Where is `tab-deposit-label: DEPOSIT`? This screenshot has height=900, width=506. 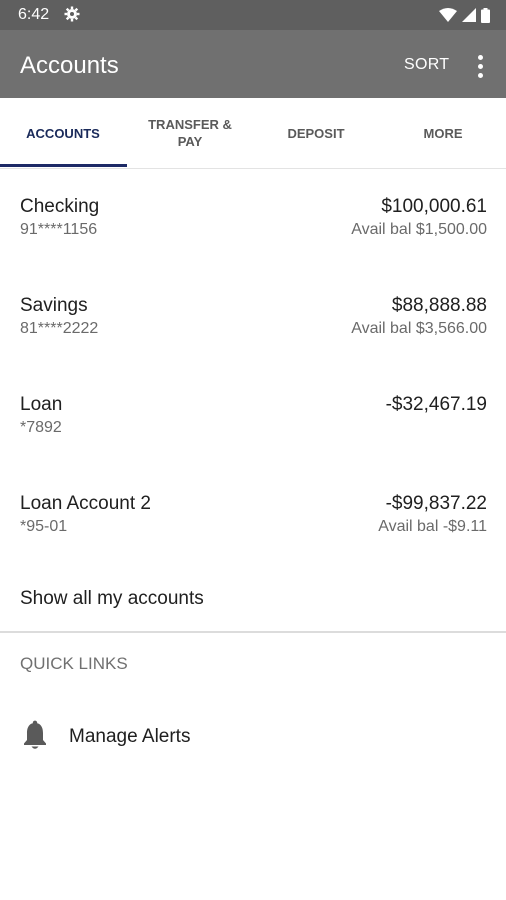 tab-deposit-label: DEPOSIT is located at coordinates (316, 133).